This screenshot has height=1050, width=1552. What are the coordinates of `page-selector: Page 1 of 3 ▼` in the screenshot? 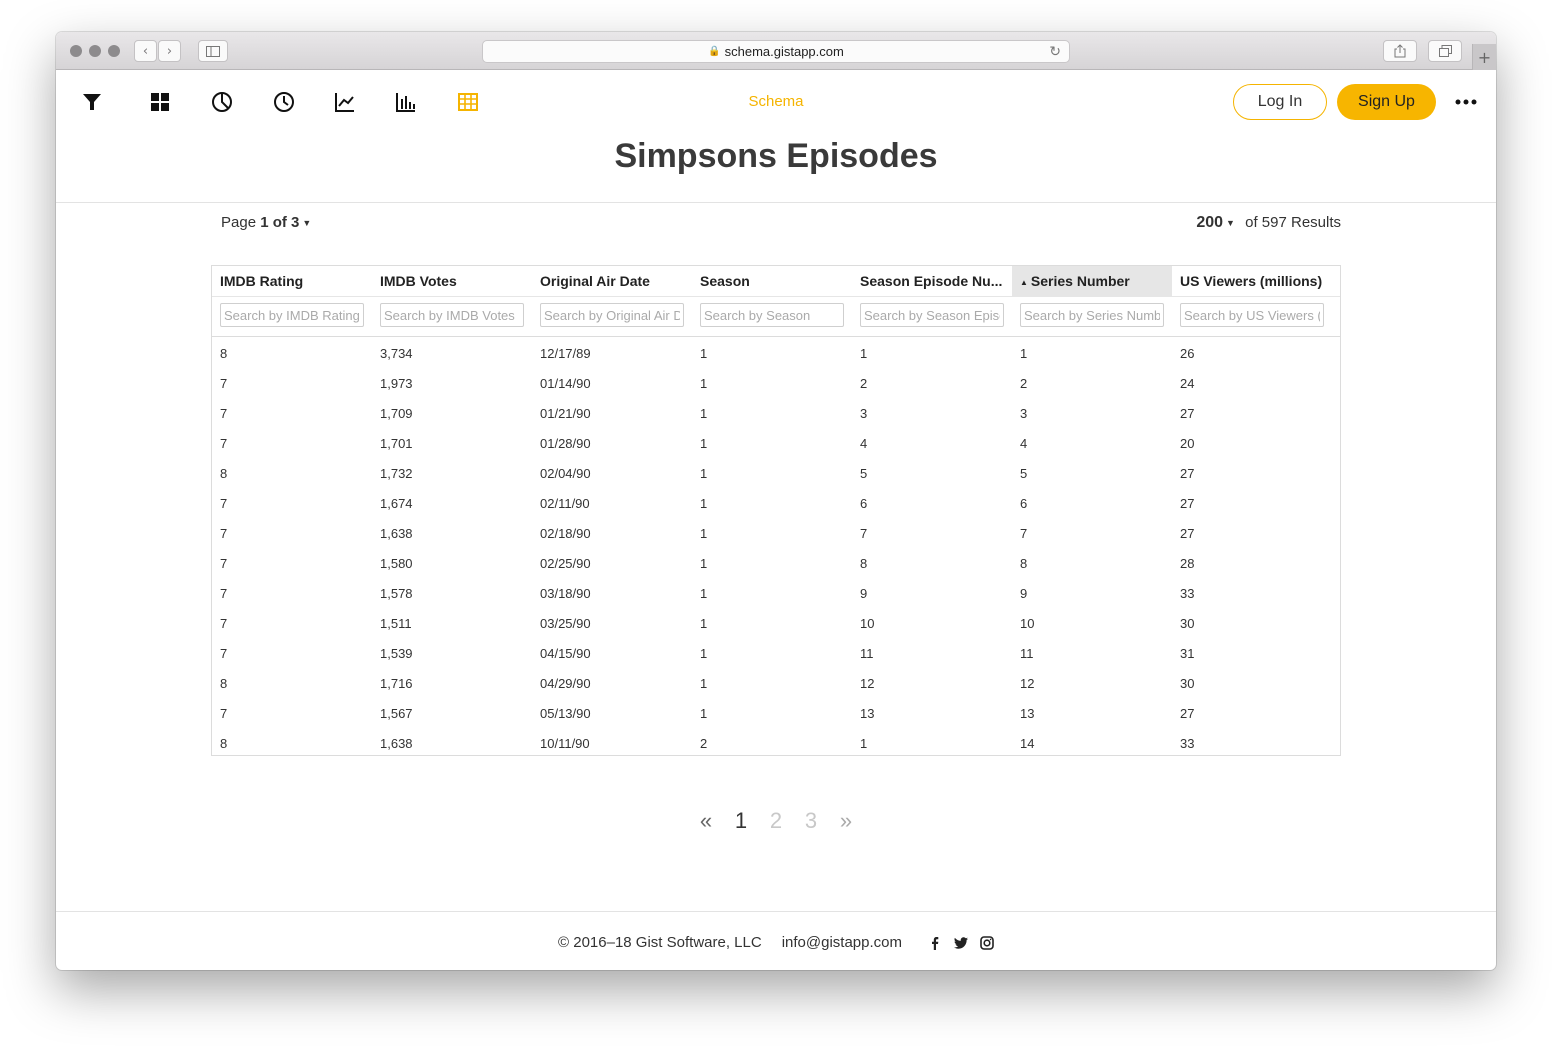 It's located at (266, 222).